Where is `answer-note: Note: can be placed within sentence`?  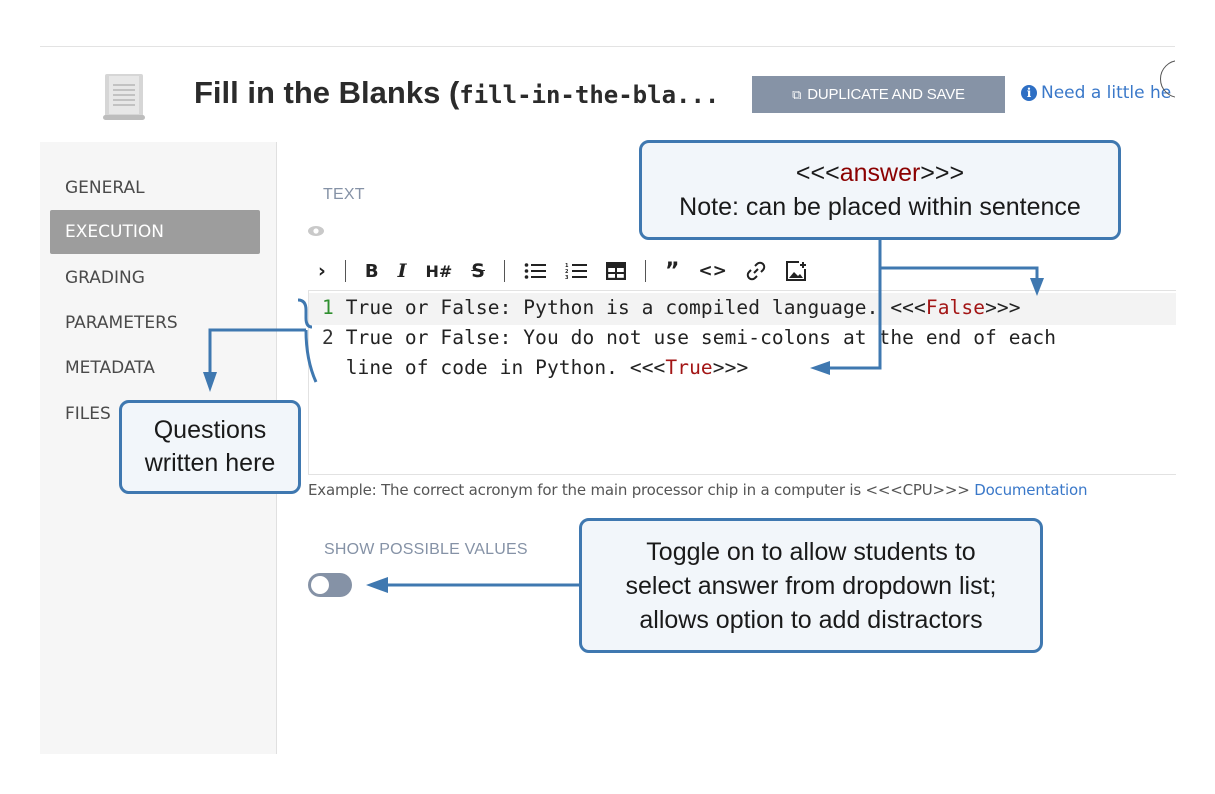 answer-note: Note: can be placed within sentence is located at coordinates (880, 207).